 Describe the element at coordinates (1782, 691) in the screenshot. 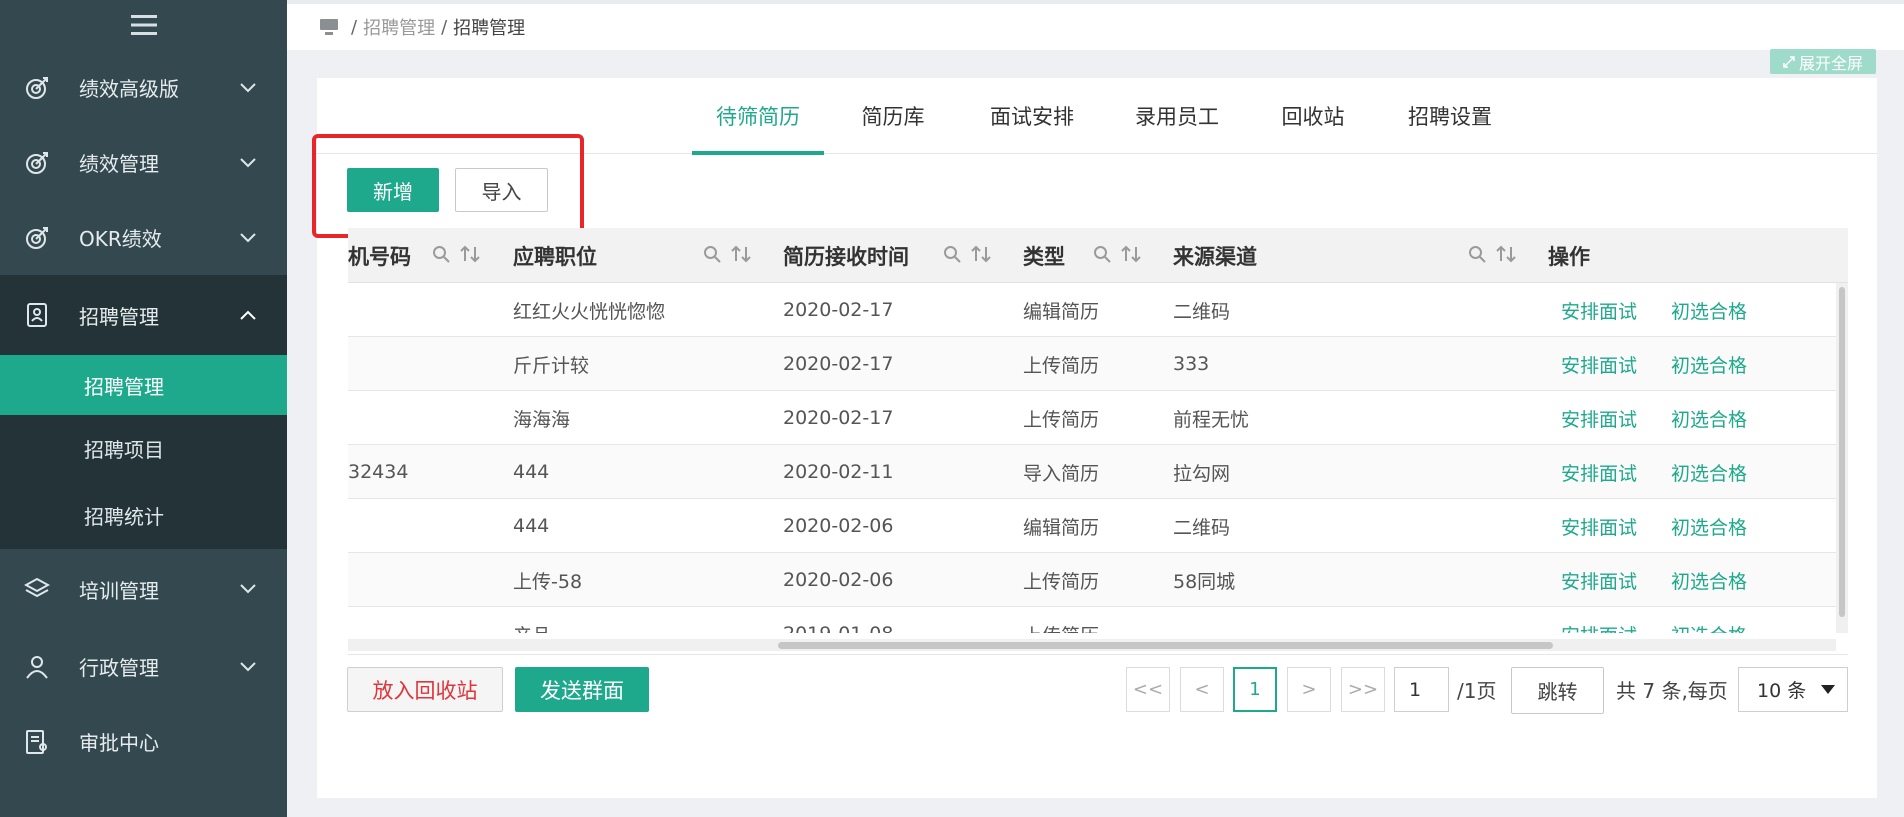

I see `page-size-value: 10 条` at that location.